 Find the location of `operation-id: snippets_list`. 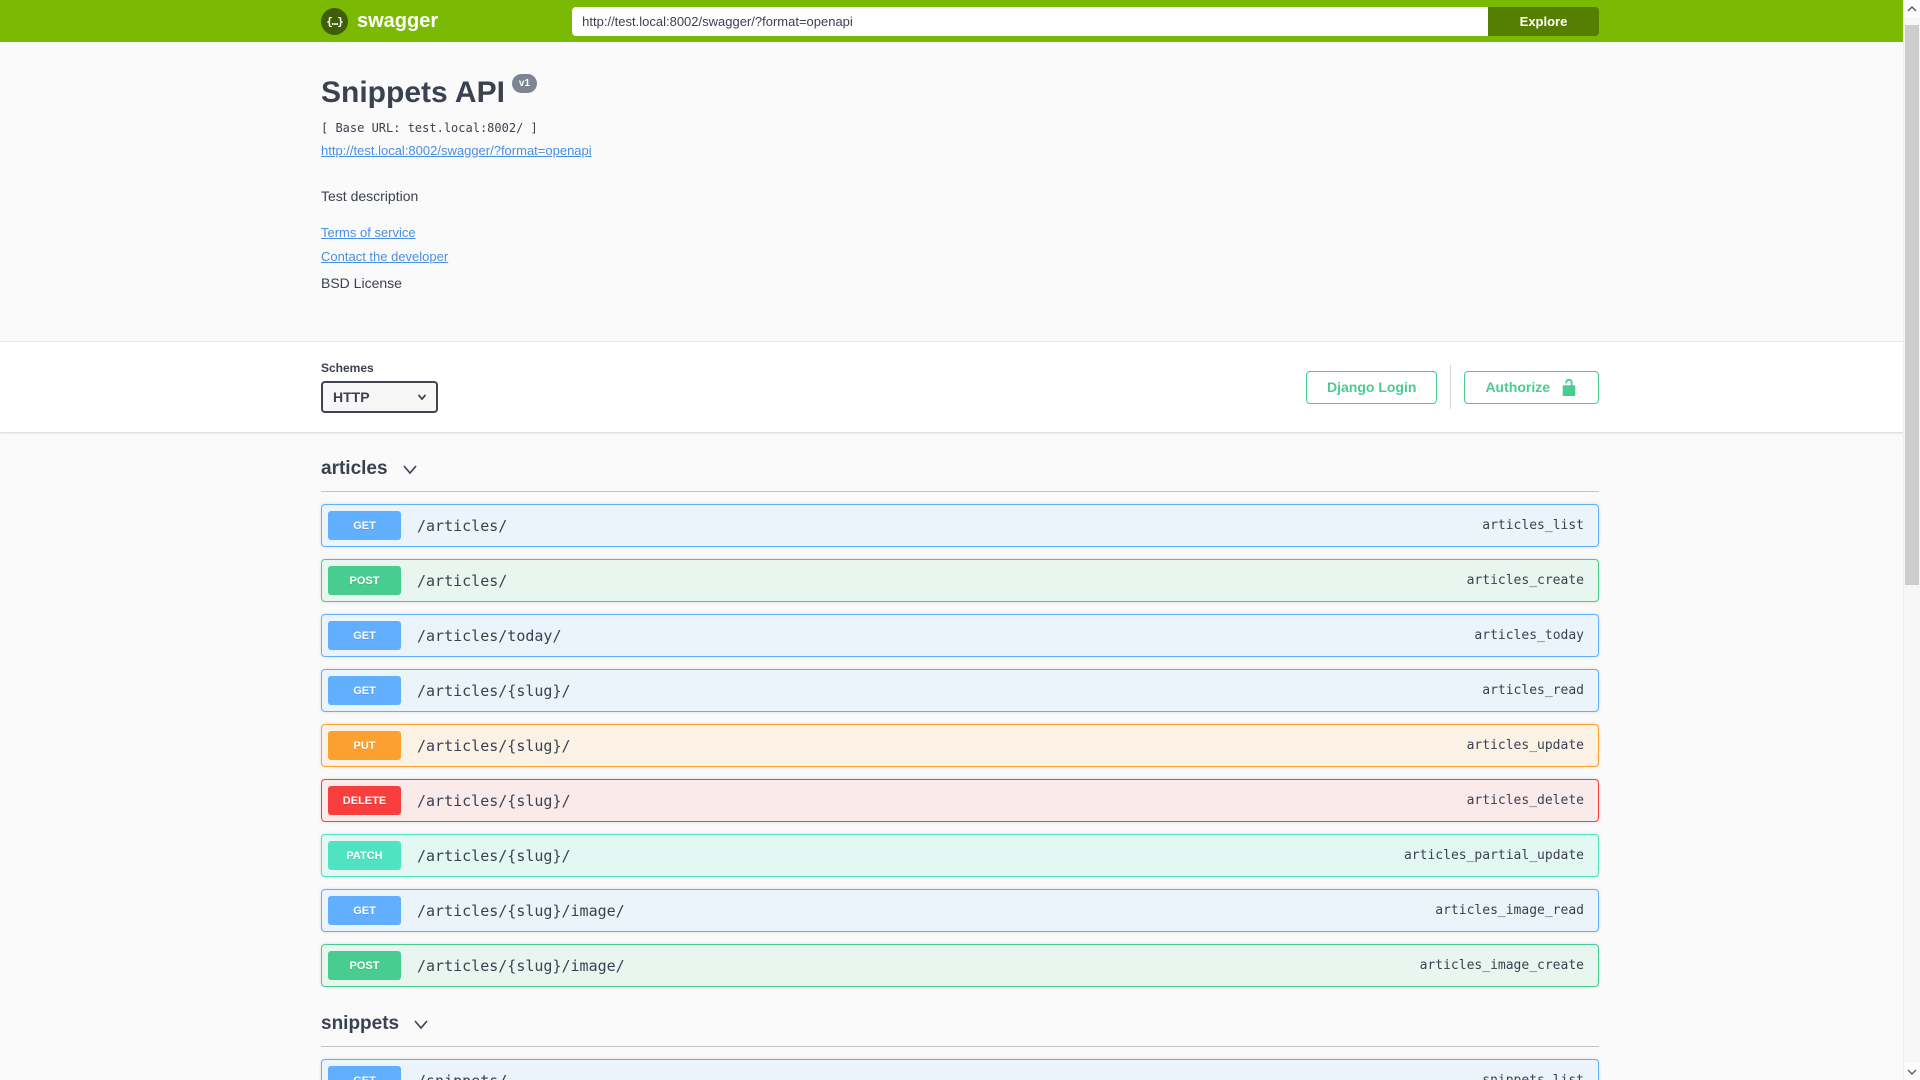

operation-id: snippets_list is located at coordinates (1533, 1076).